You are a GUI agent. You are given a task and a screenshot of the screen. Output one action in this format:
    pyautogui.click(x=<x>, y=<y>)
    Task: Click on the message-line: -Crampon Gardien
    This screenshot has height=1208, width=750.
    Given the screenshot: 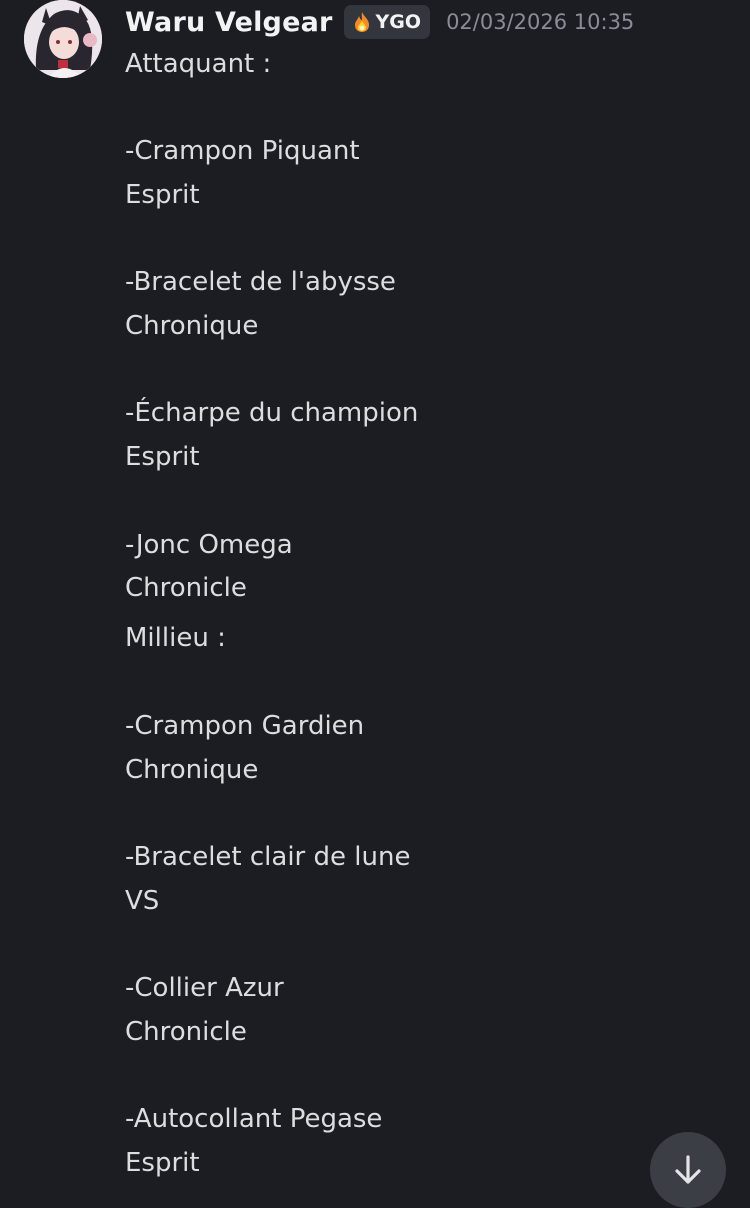 What is the action you would take?
    pyautogui.click(x=245, y=726)
    